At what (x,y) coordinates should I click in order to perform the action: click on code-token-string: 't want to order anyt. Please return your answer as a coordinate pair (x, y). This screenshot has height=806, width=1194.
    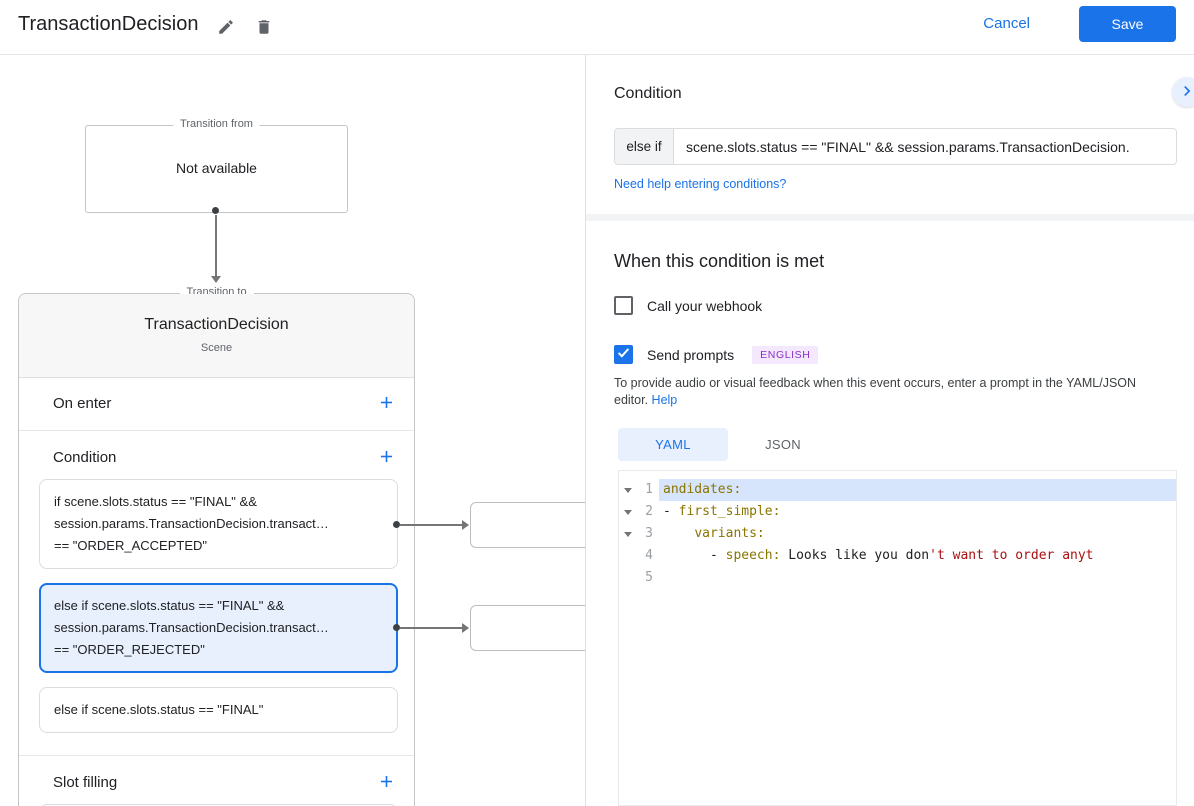
    Looking at the image, I should click on (1011, 555).